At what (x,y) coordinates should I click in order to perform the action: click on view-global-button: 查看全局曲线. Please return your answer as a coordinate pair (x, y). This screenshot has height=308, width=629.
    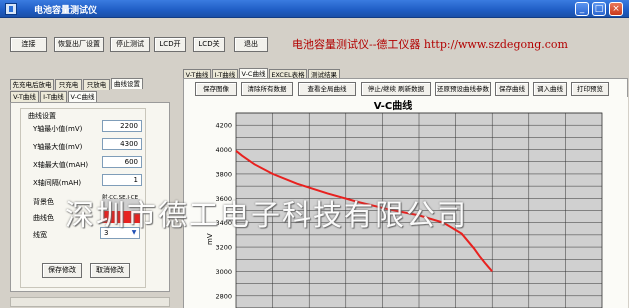
    Looking at the image, I should click on (327, 89).